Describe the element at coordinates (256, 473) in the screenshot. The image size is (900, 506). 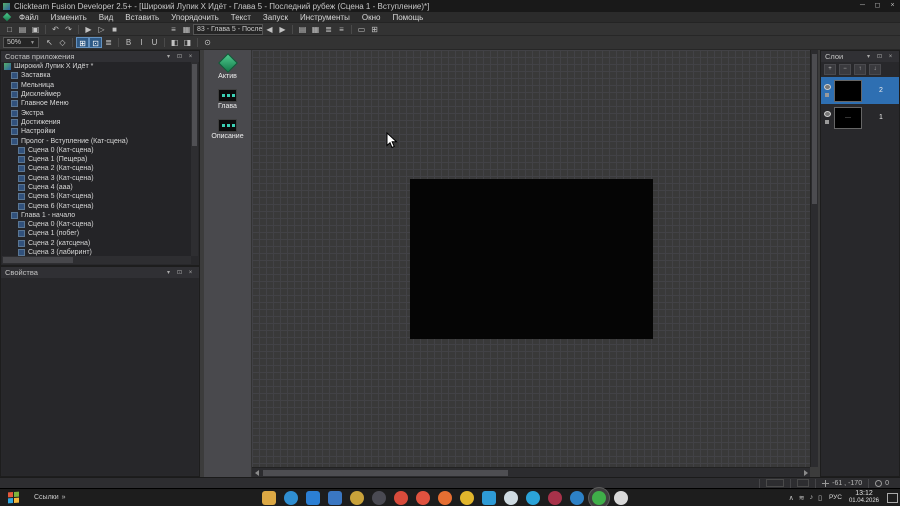
I see `scroll-left-icon` at that location.